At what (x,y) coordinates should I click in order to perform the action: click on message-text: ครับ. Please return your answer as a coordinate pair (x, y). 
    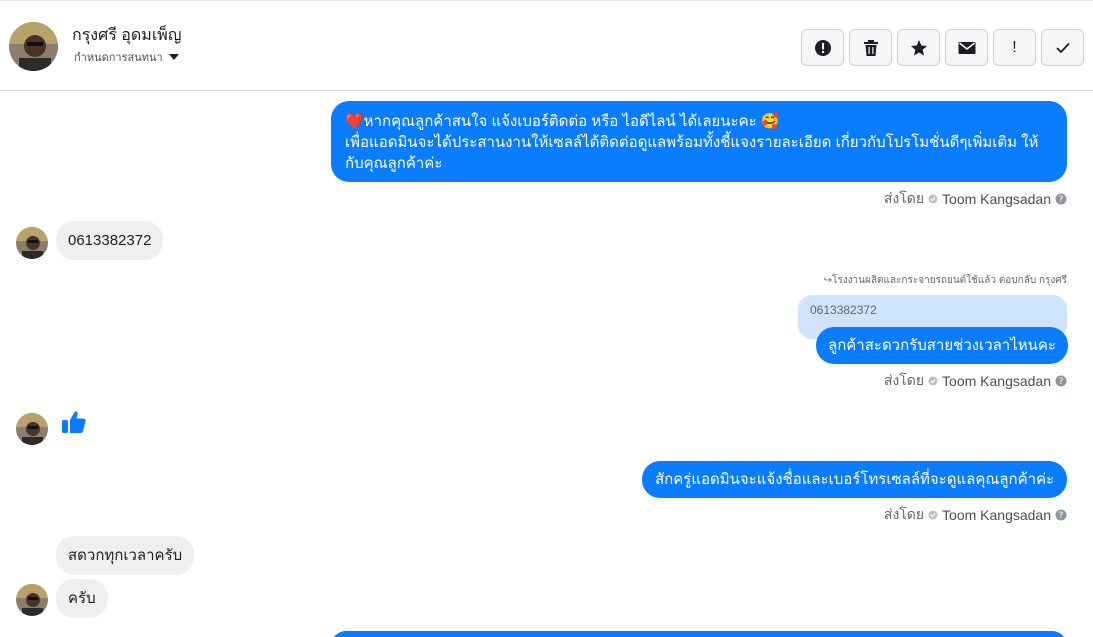
    Looking at the image, I should click on (82, 598).